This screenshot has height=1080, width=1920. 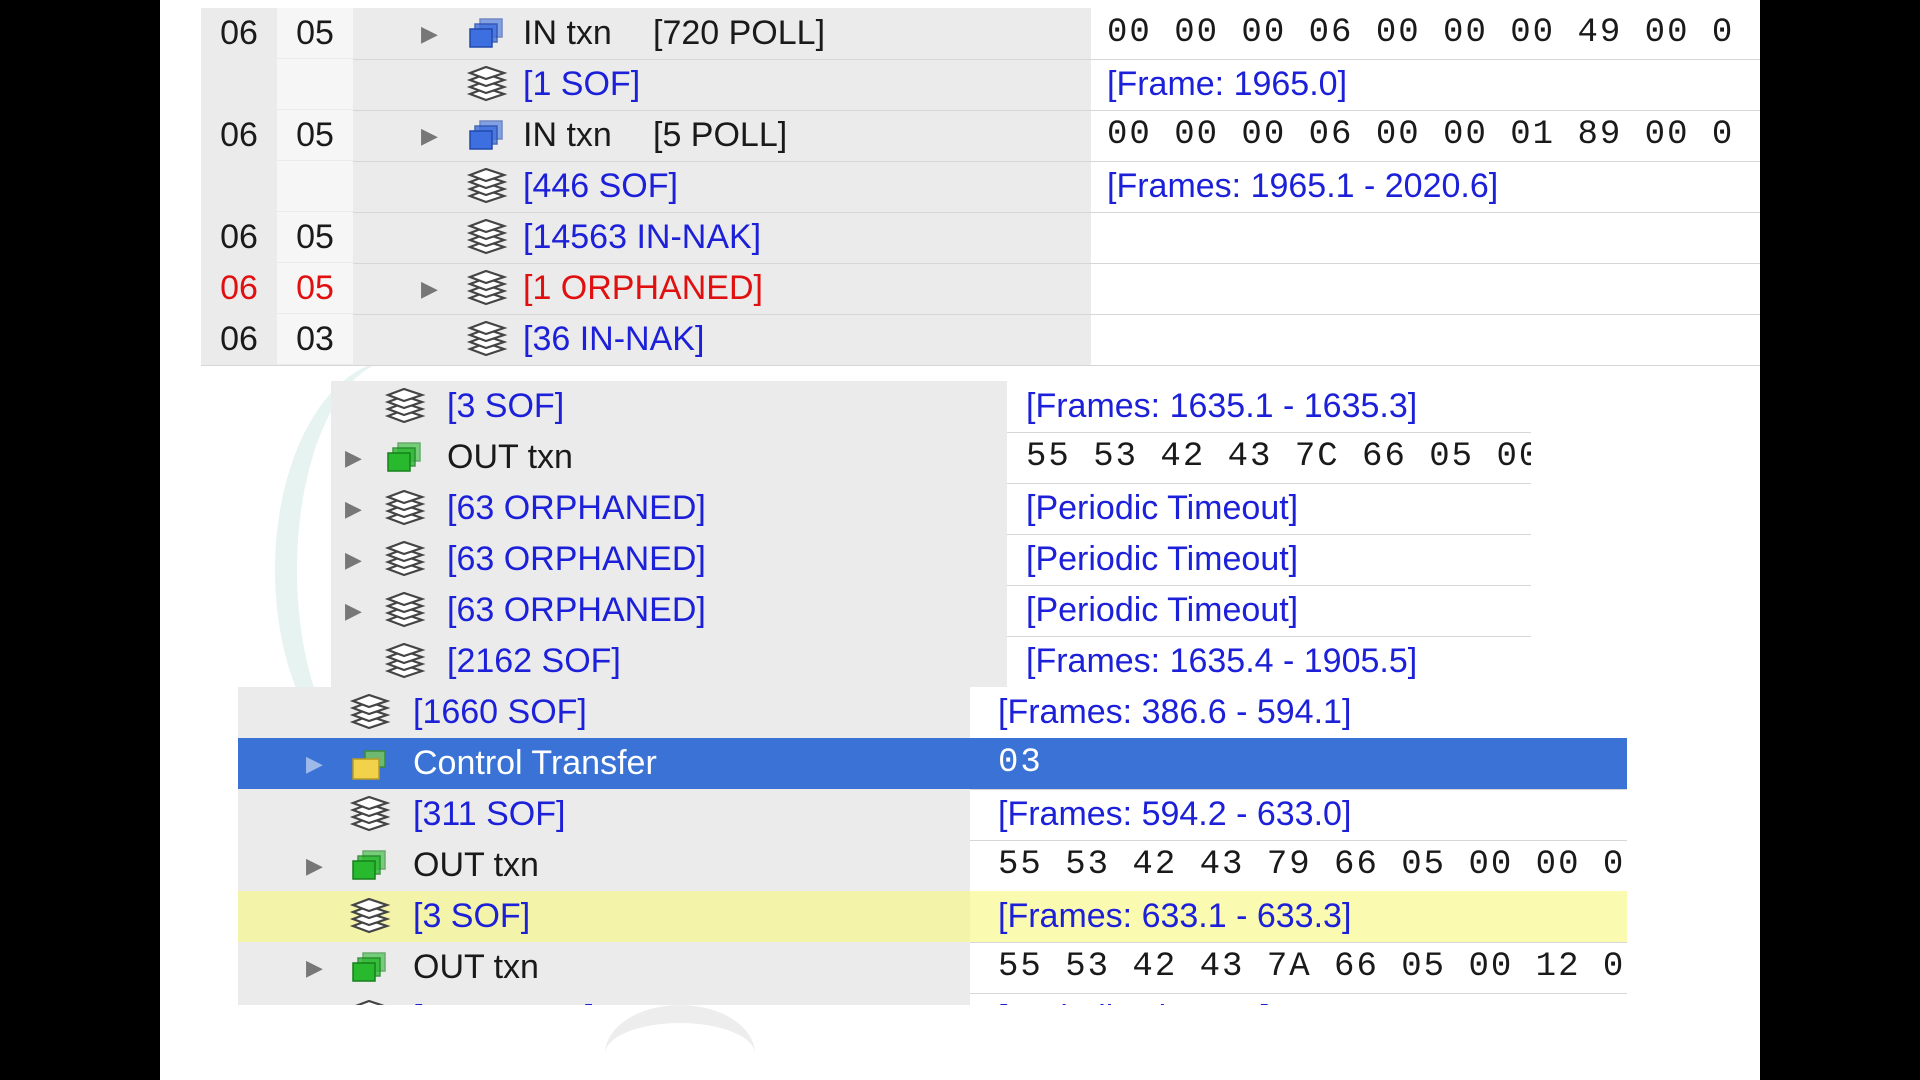 I want to click on tree-row: [311 SOF] [Frames: 594.2 - 633.0], so click(x=932, y=815).